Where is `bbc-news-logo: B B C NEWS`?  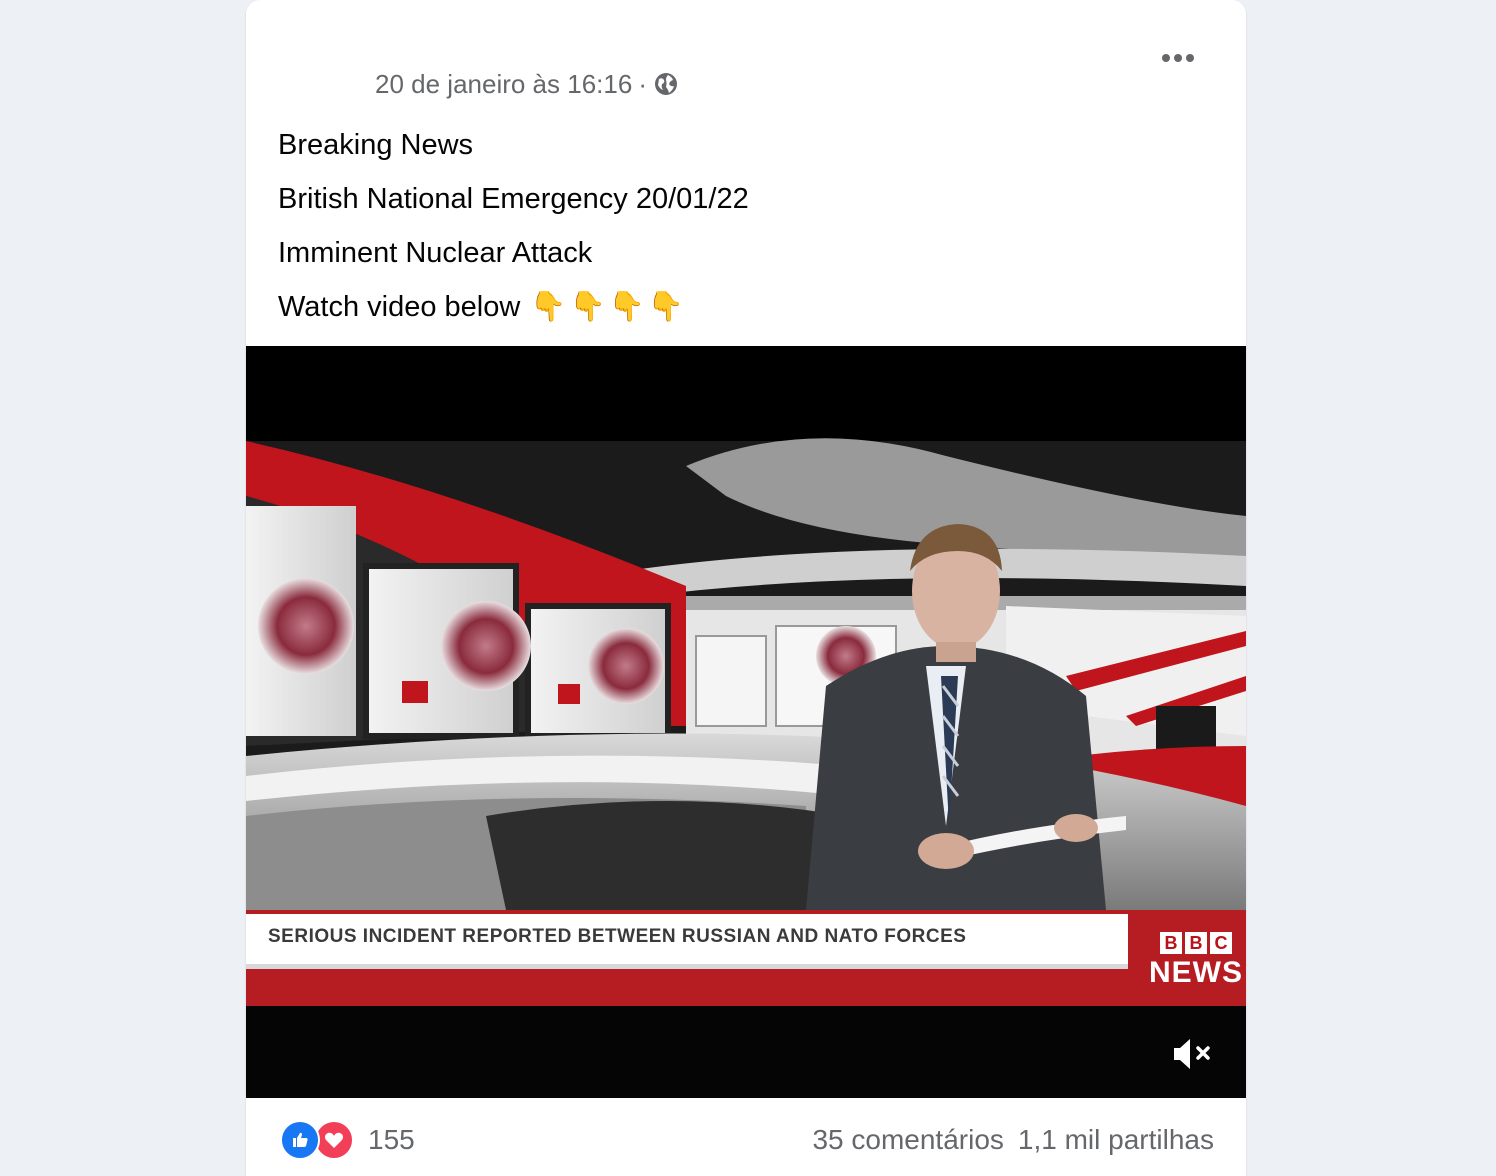 bbc-news-logo: B B C NEWS is located at coordinates (1196, 961).